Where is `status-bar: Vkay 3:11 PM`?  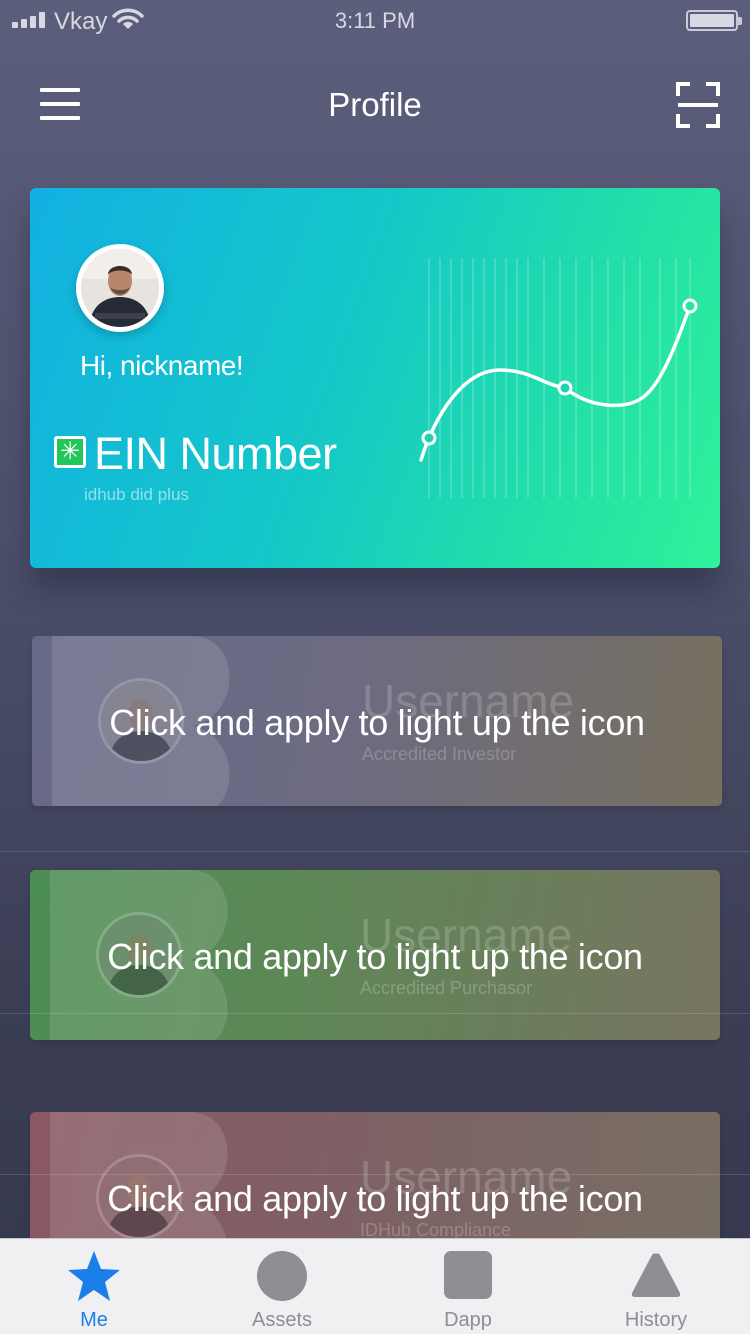 status-bar: Vkay 3:11 PM is located at coordinates (375, 20).